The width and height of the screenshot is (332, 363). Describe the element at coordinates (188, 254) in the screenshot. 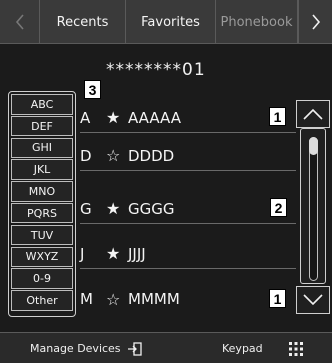

I see `contact-row: J ★ JJJJ` at that location.